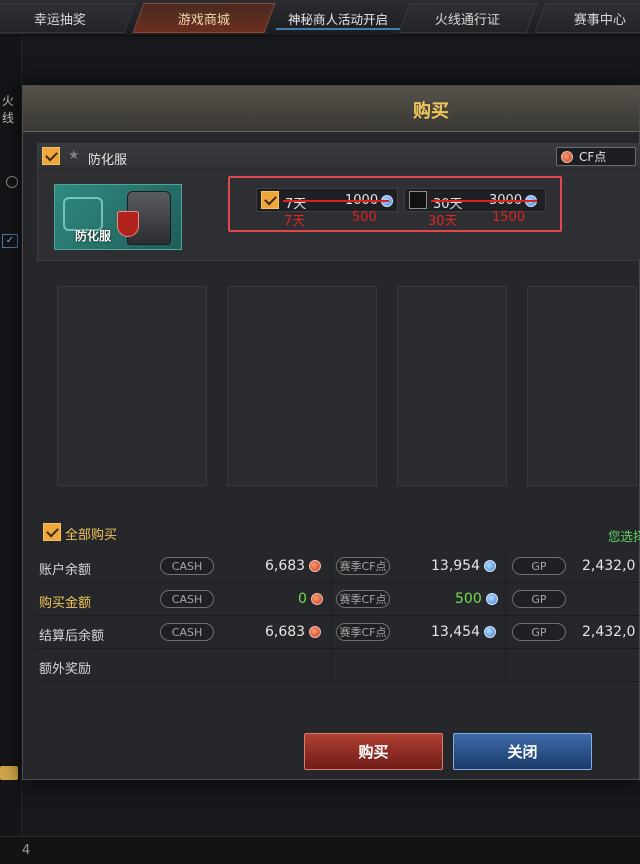 The height and width of the screenshot is (864, 640). Describe the element at coordinates (373, 751) in the screenshot. I see `buy-button: 购买` at that location.